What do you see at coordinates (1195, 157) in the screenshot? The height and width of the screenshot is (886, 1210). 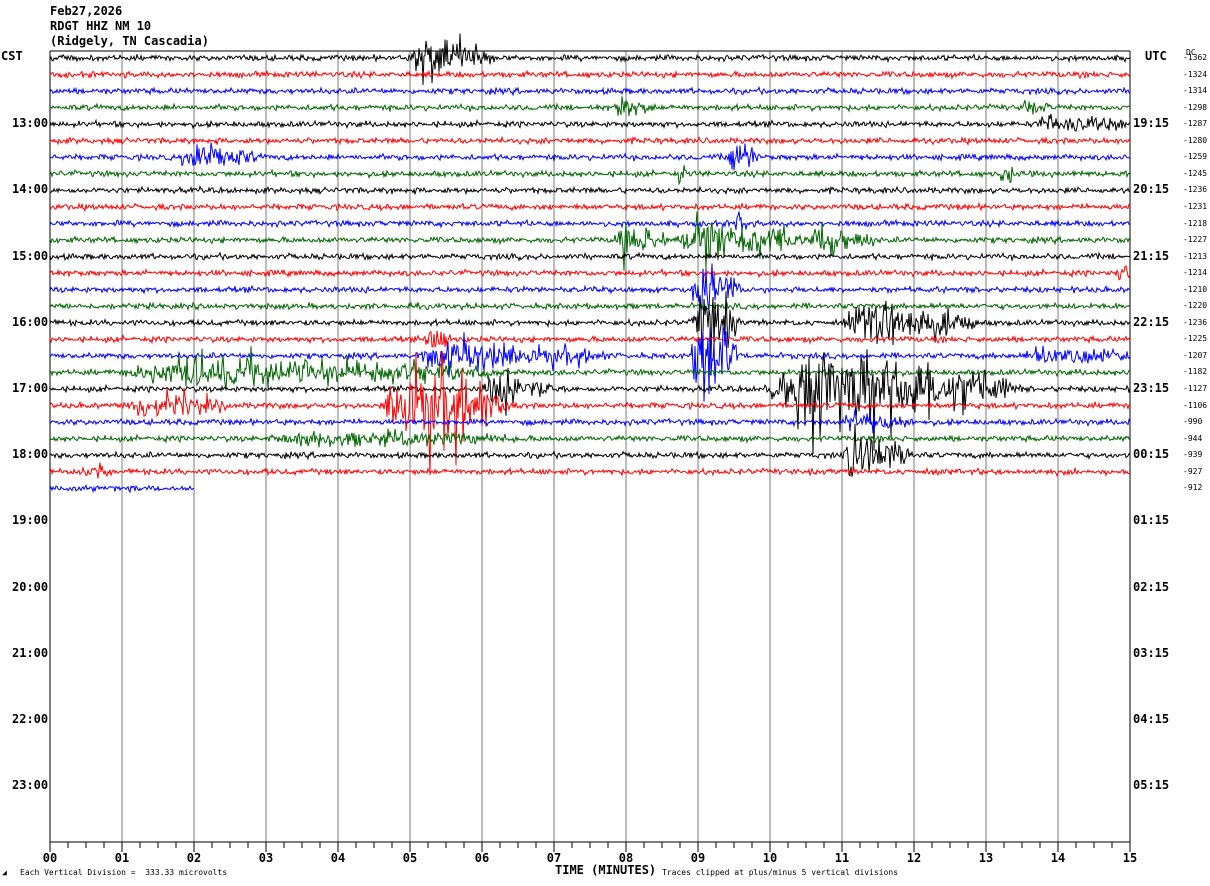 I see `dc-offset-label: -1259` at bounding box center [1195, 157].